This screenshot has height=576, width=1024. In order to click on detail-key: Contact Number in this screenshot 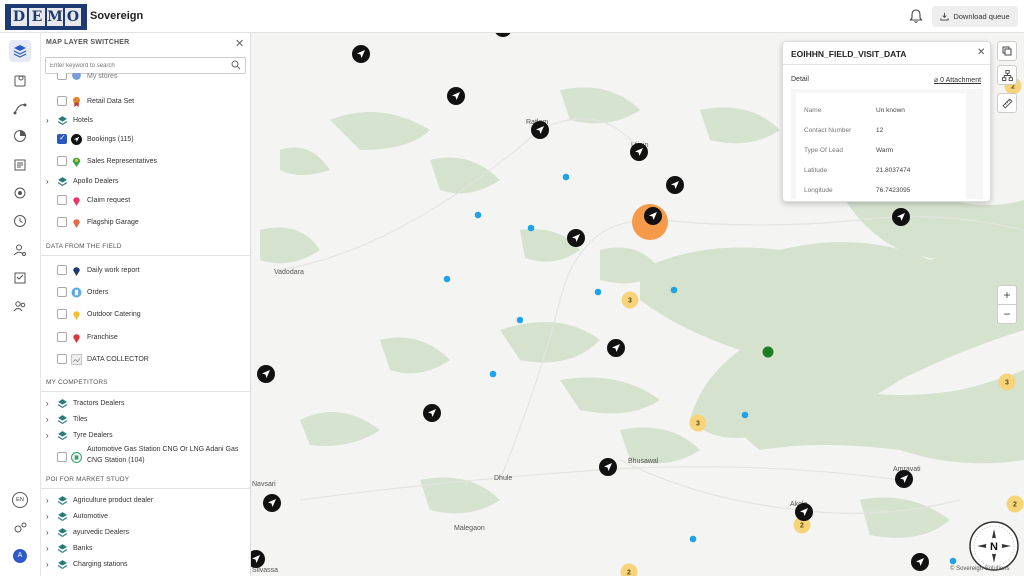, I will do `click(828, 130)`.